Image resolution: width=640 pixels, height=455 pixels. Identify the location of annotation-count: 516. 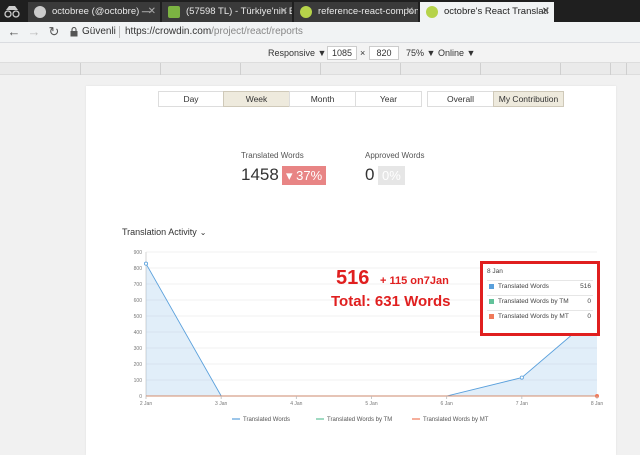
(353, 278).